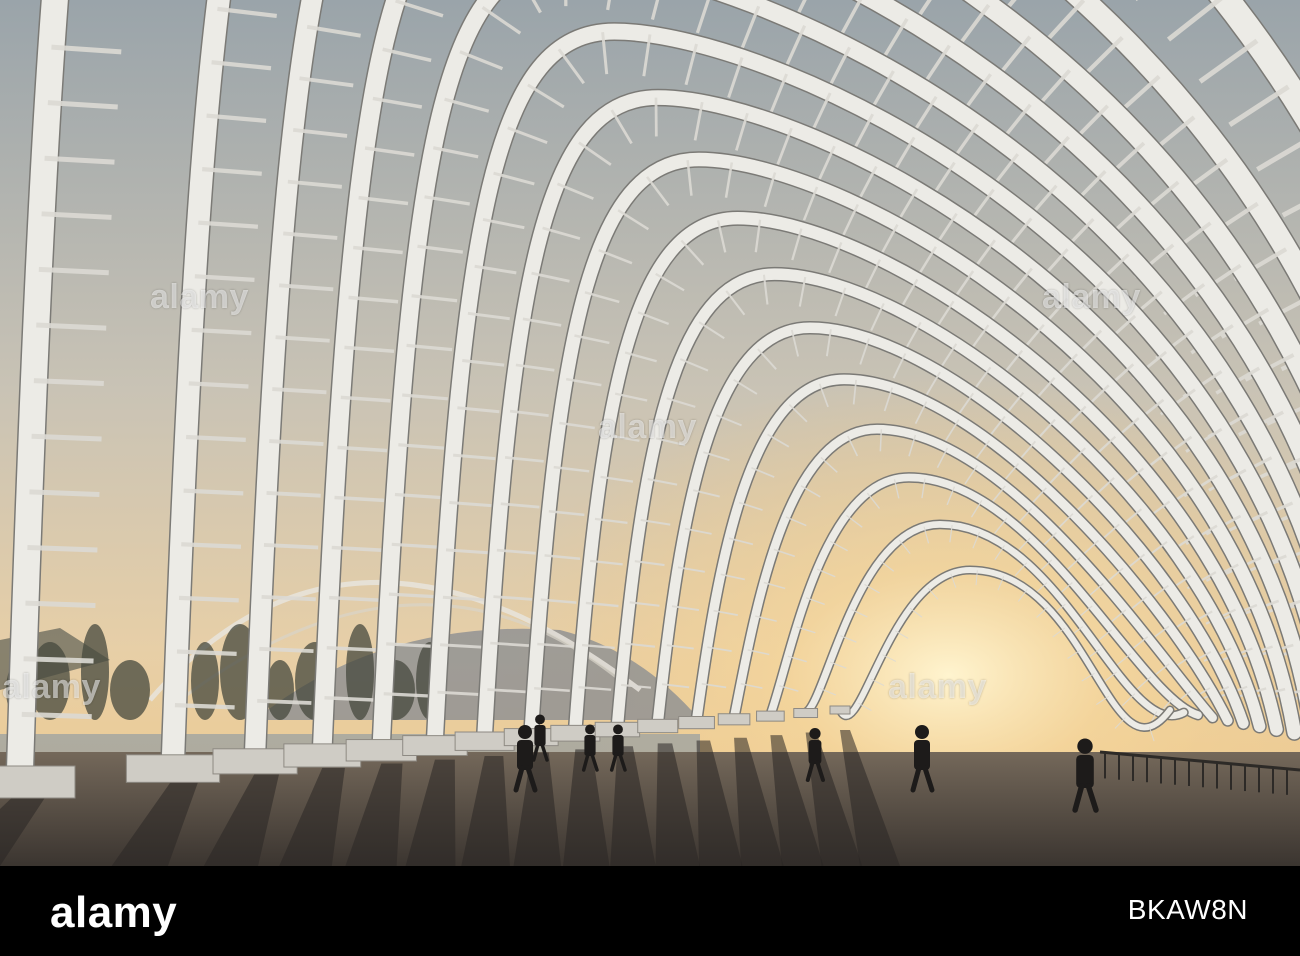  I want to click on image-id: BKAW8N, so click(1187, 909).